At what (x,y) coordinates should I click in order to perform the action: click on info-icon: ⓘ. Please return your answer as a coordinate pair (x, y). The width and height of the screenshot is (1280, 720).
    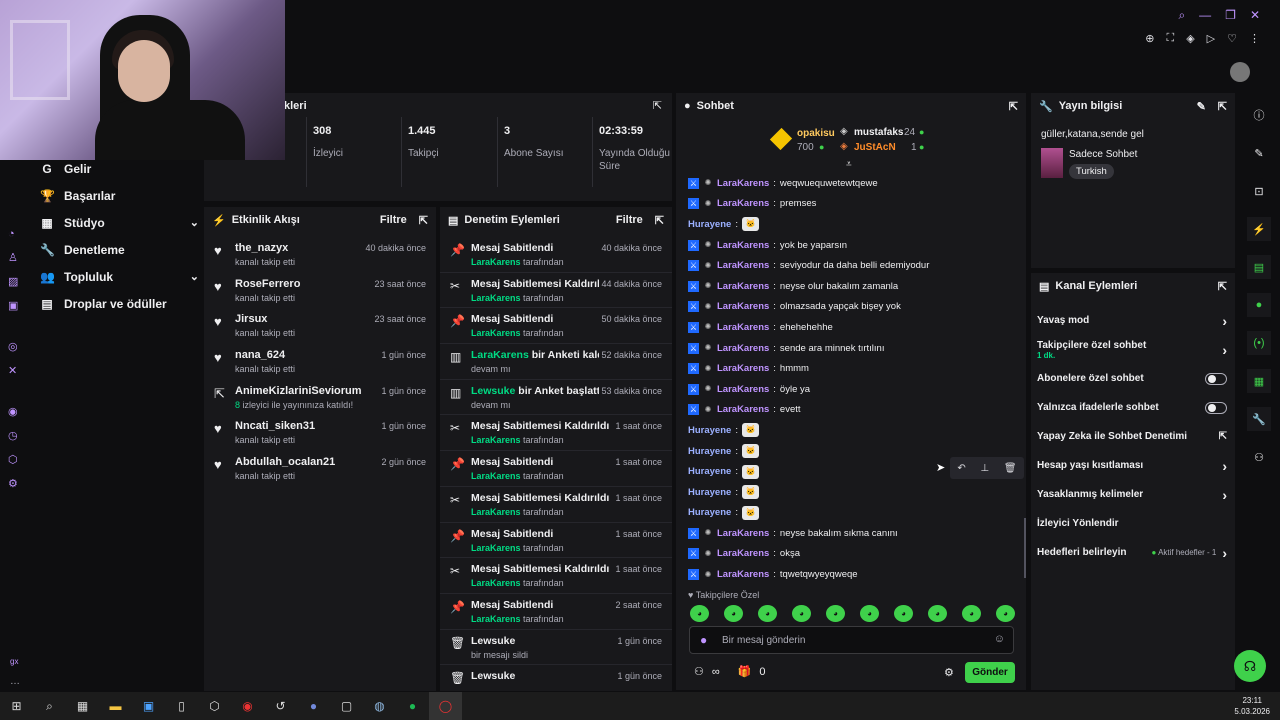
    Looking at the image, I should click on (1259, 115).